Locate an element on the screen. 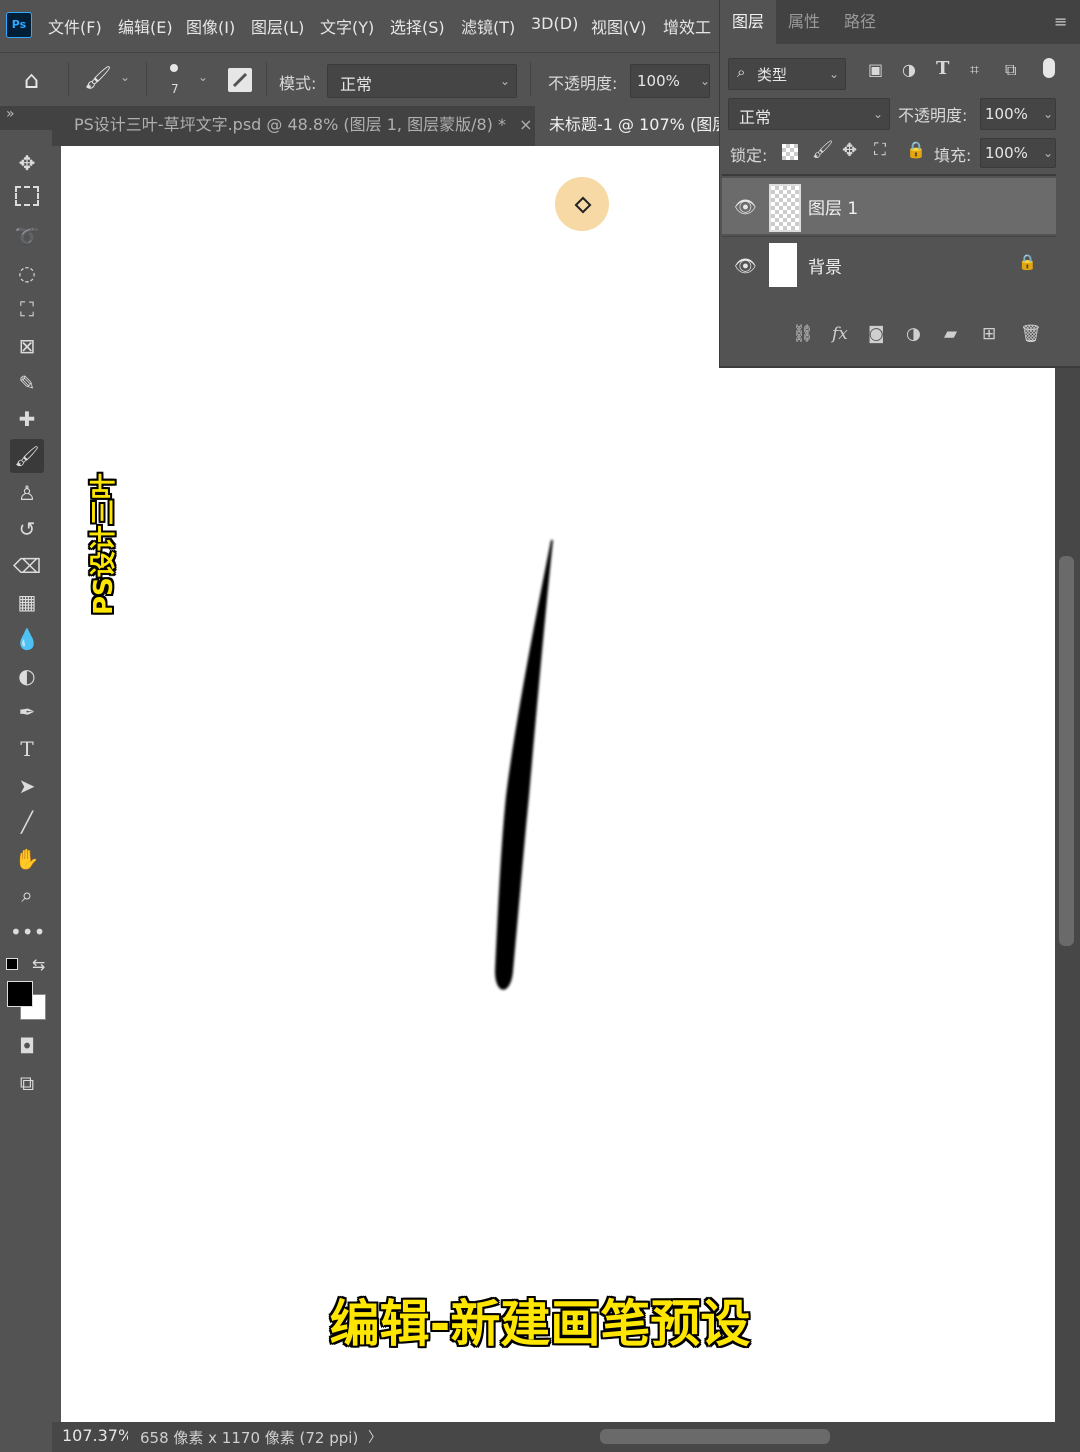  status-menu-arrow: 〉 is located at coordinates (375, 1437).